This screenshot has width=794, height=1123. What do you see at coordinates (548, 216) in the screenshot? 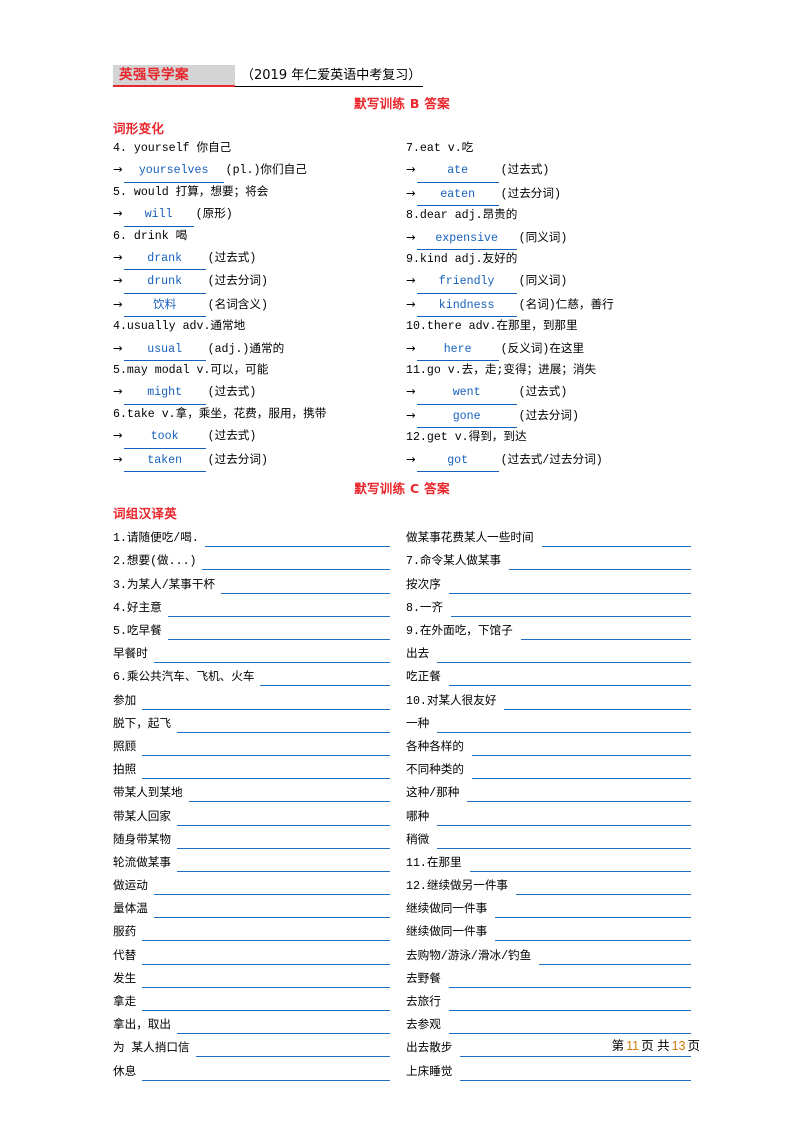
I see `word-form-headword: 8.dear adj.昂贵的` at bounding box center [548, 216].